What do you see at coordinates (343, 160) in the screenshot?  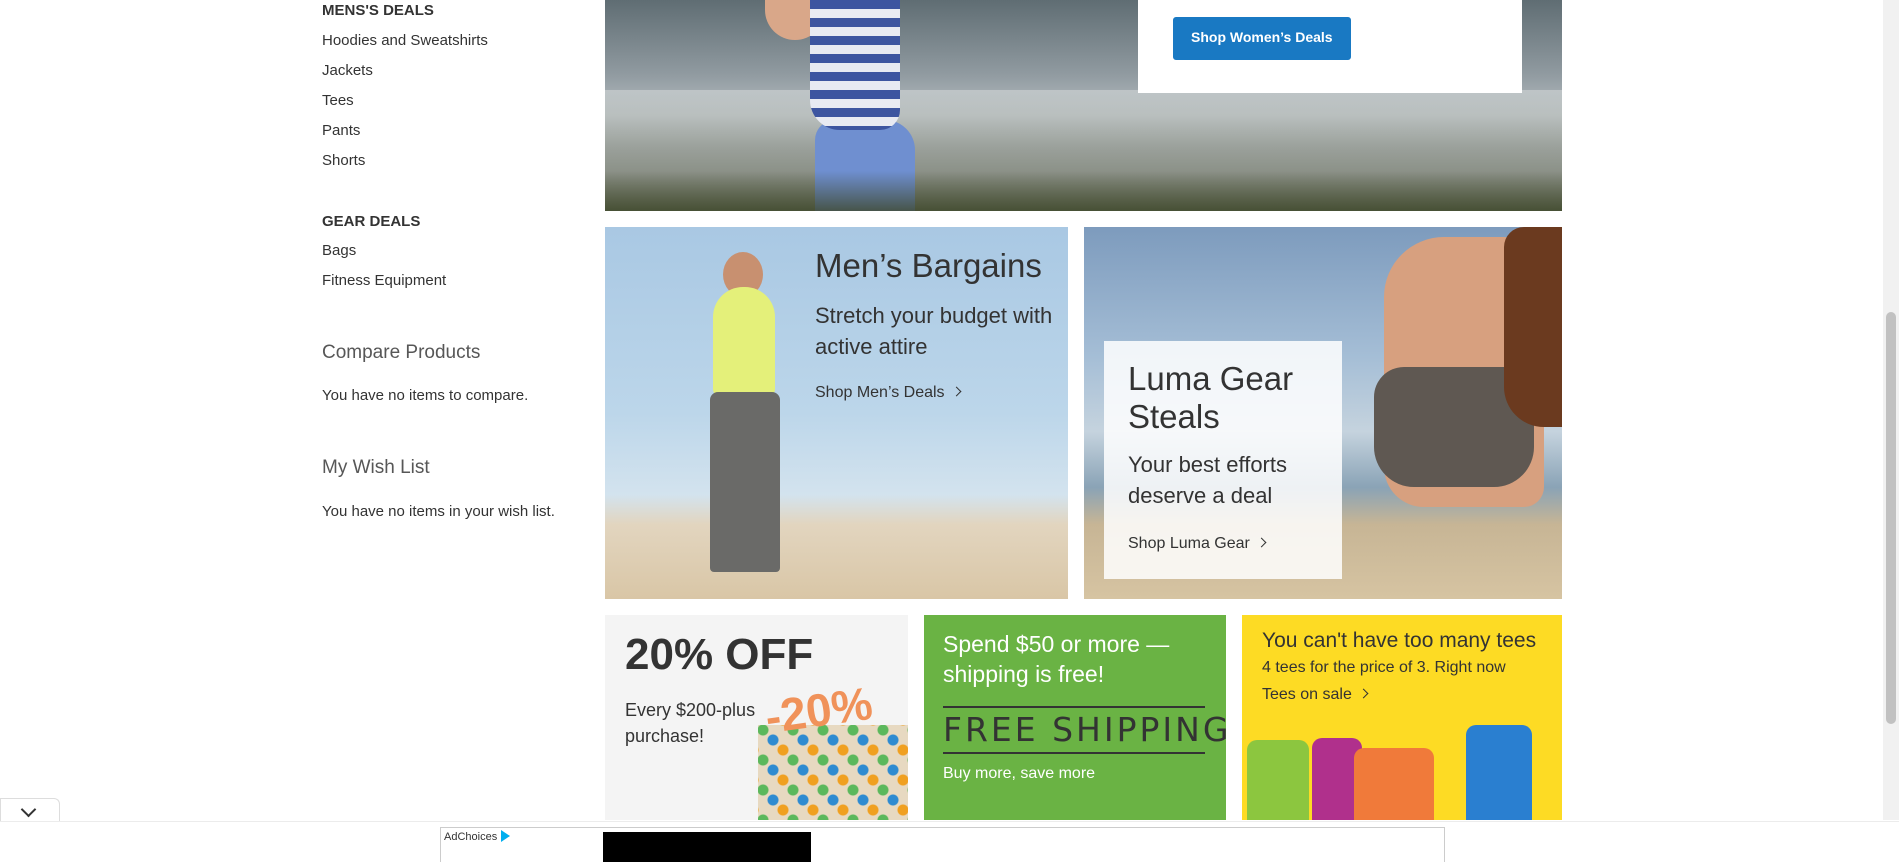 I see `sidebar-link-shorts: Shorts` at bounding box center [343, 160].